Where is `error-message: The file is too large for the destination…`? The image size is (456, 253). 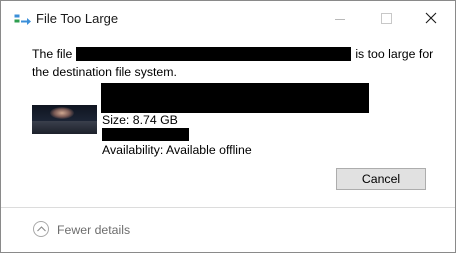 error-message: The file is too large for the destination… is located at coordinates (237, 63).